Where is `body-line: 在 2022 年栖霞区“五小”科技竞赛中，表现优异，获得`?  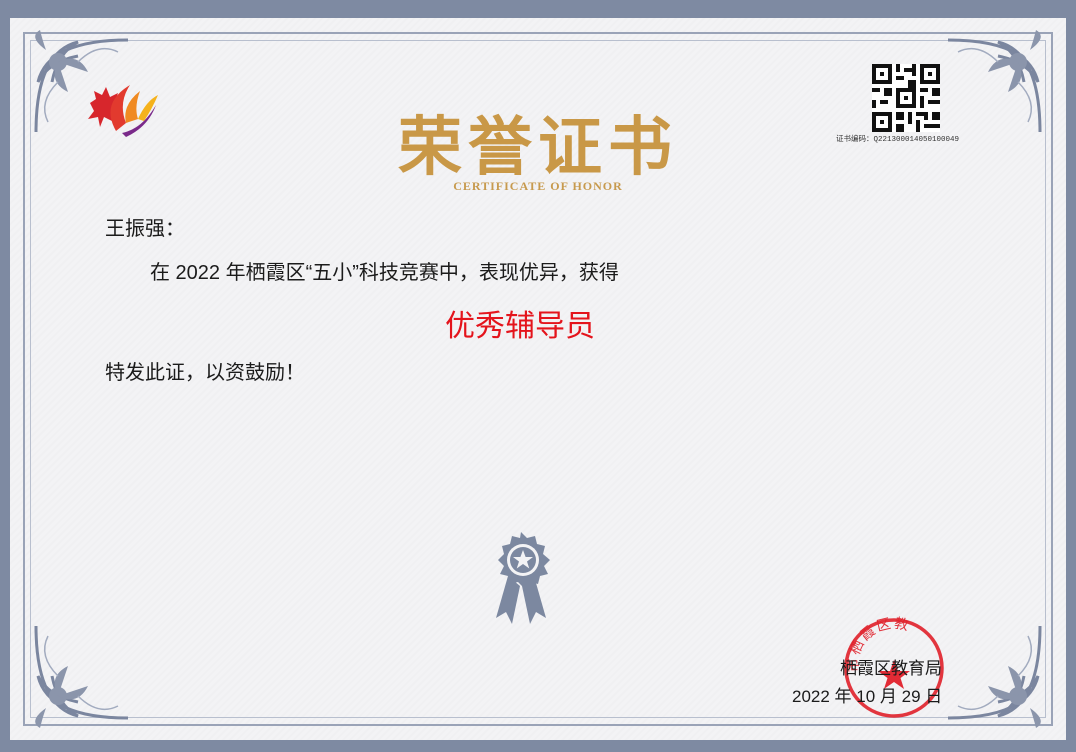
body-line: 在 2022 年栖霞区“五小”科技竞赛中，表现优异，获得 is located at coordinates (384, 273).